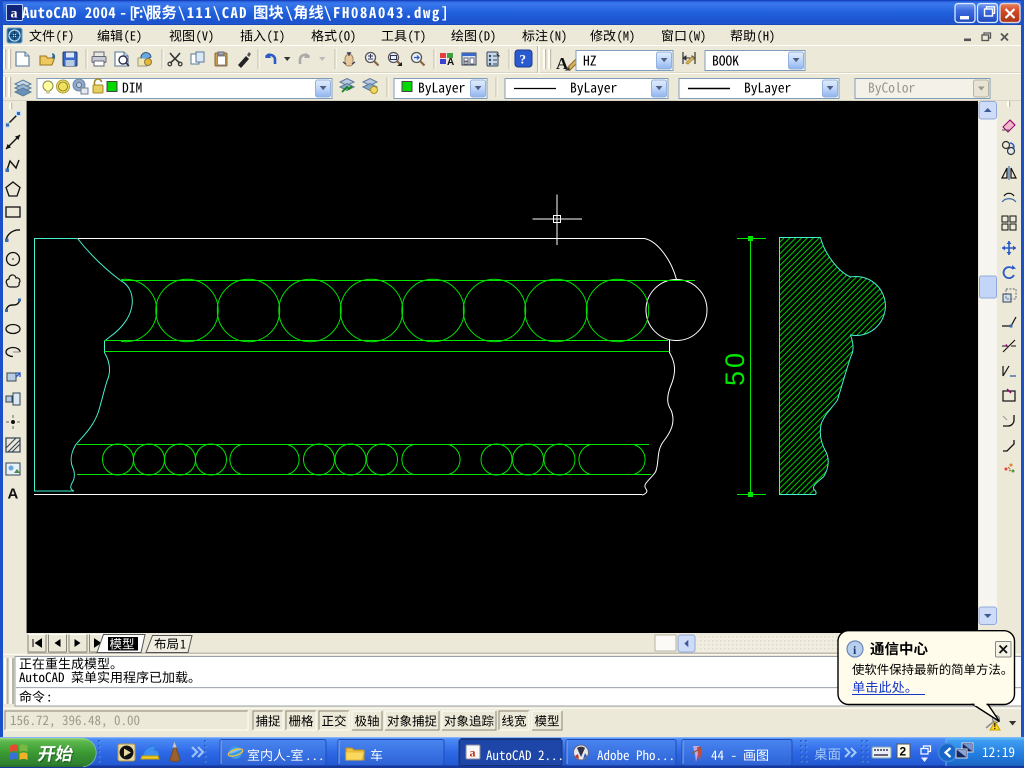 The height and width of the screenshot is (768, 1024). Describe the element at coordinates (903, 752) in the screenshot. I see `svg-text: 2` at that location.